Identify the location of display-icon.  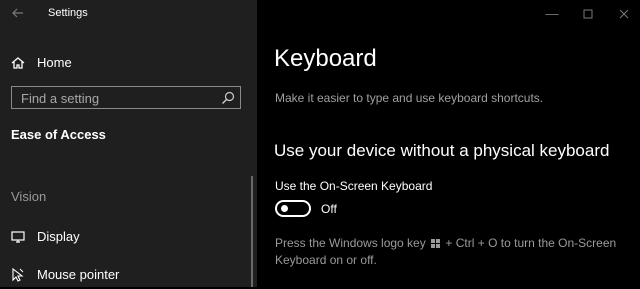
(18, 237).